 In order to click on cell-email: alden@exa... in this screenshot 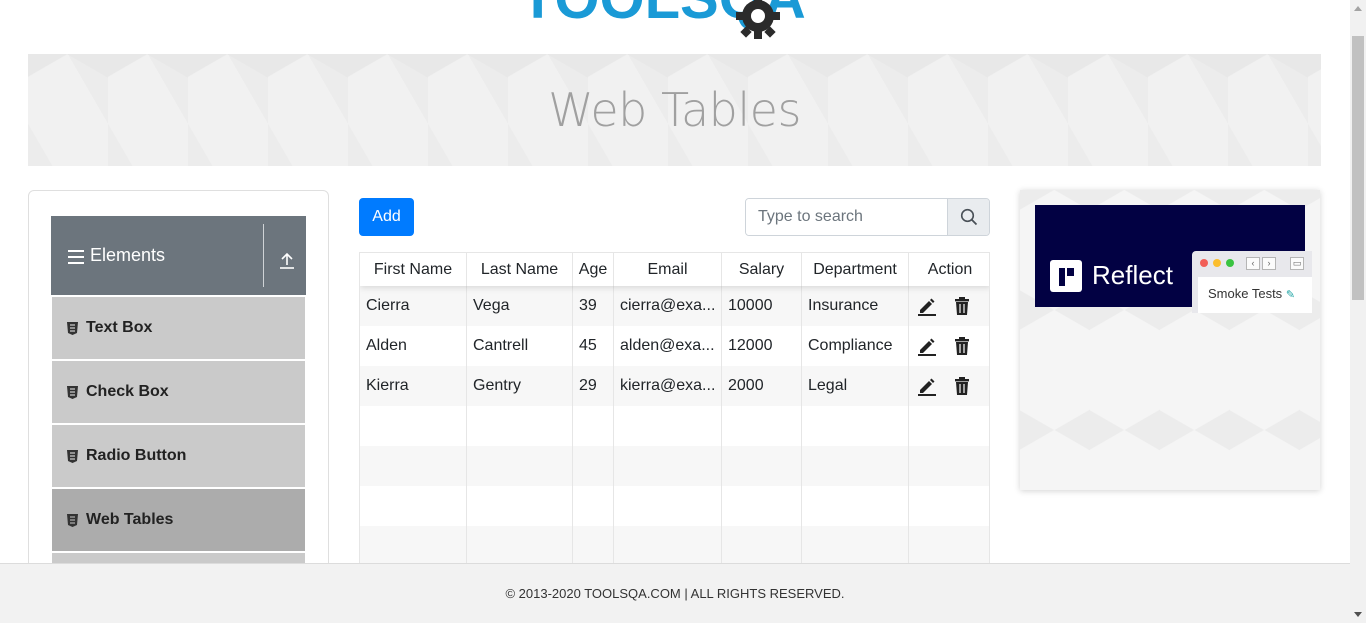, I will do `click(668, 346)`.